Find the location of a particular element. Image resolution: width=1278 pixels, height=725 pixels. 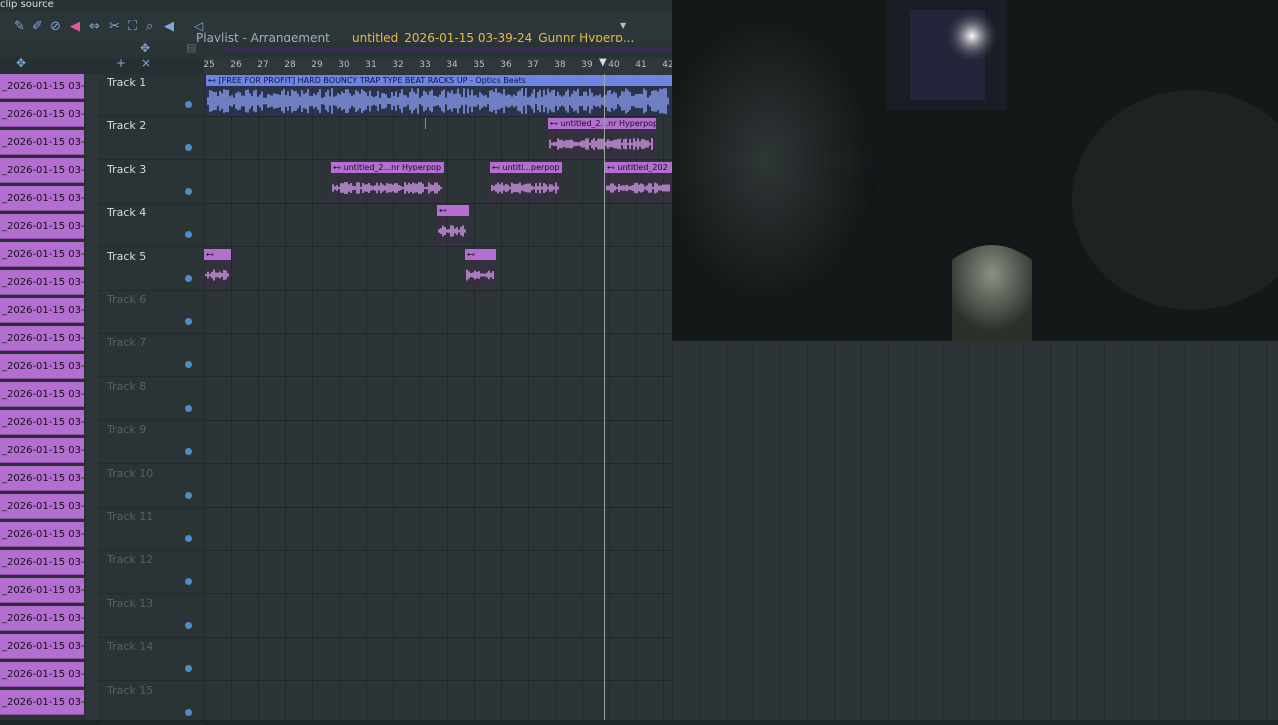

track-header: Track 8 is located at coordinates (151, 399).